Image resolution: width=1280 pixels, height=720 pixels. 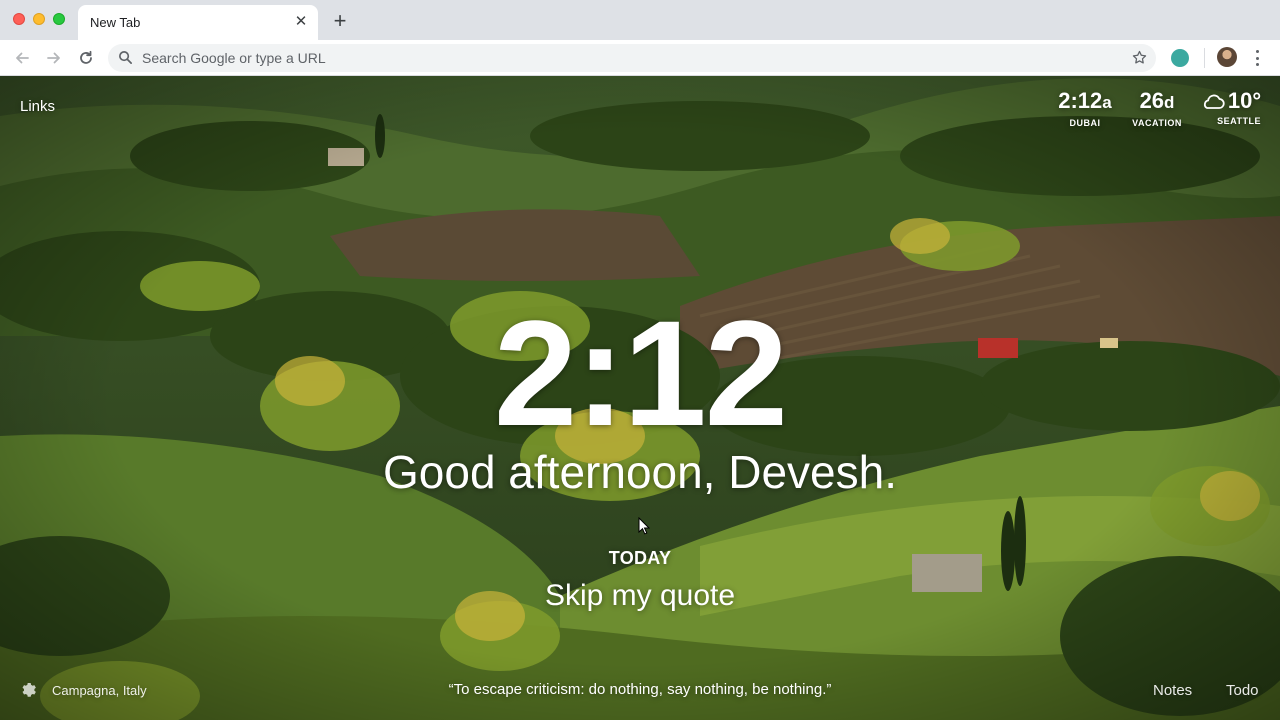 What do you see at coordinates (1139, 57) in the screenshot?
I see `bookmark-star-icon` at bounding box center [1139, 57].